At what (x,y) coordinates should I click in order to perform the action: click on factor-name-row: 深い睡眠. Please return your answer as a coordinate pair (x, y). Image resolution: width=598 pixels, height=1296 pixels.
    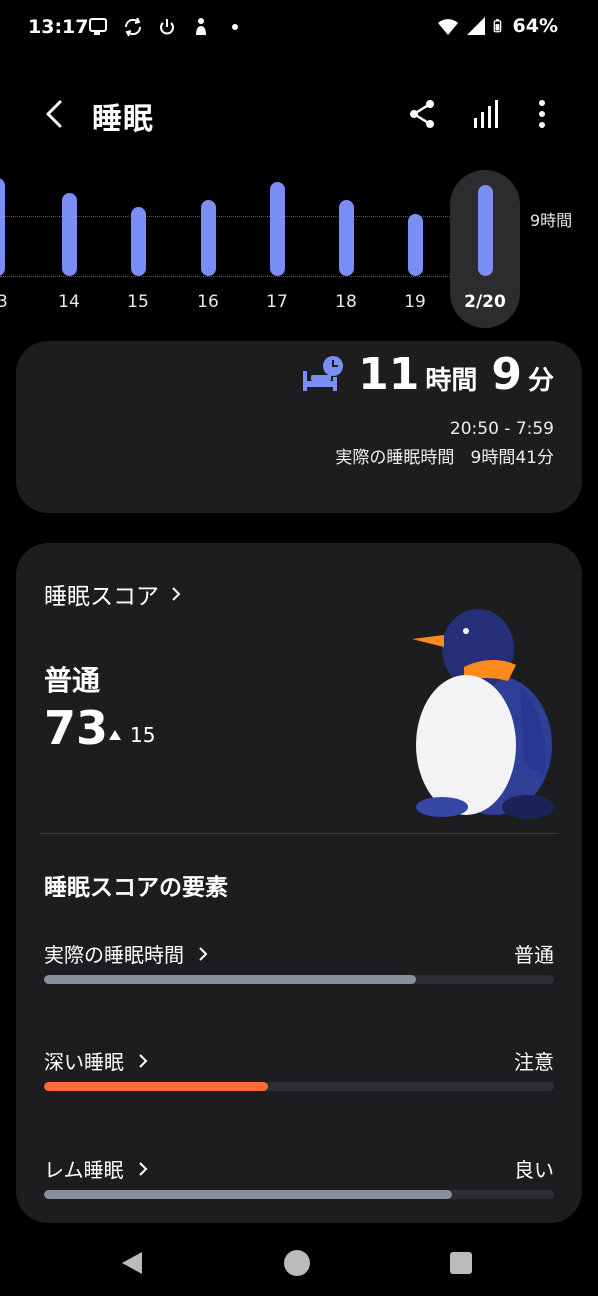
    Looking at the image, I should click on (98, 1060).